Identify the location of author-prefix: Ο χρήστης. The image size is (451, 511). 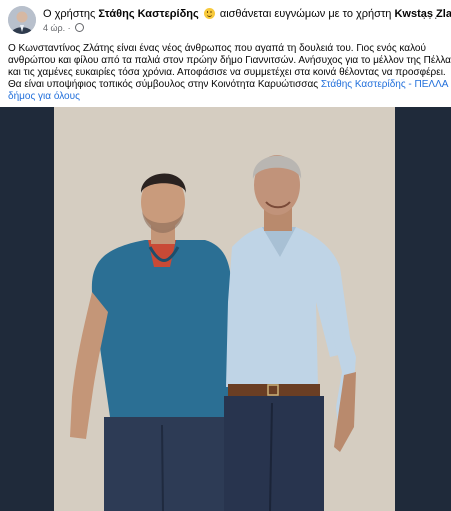
(69, 14).